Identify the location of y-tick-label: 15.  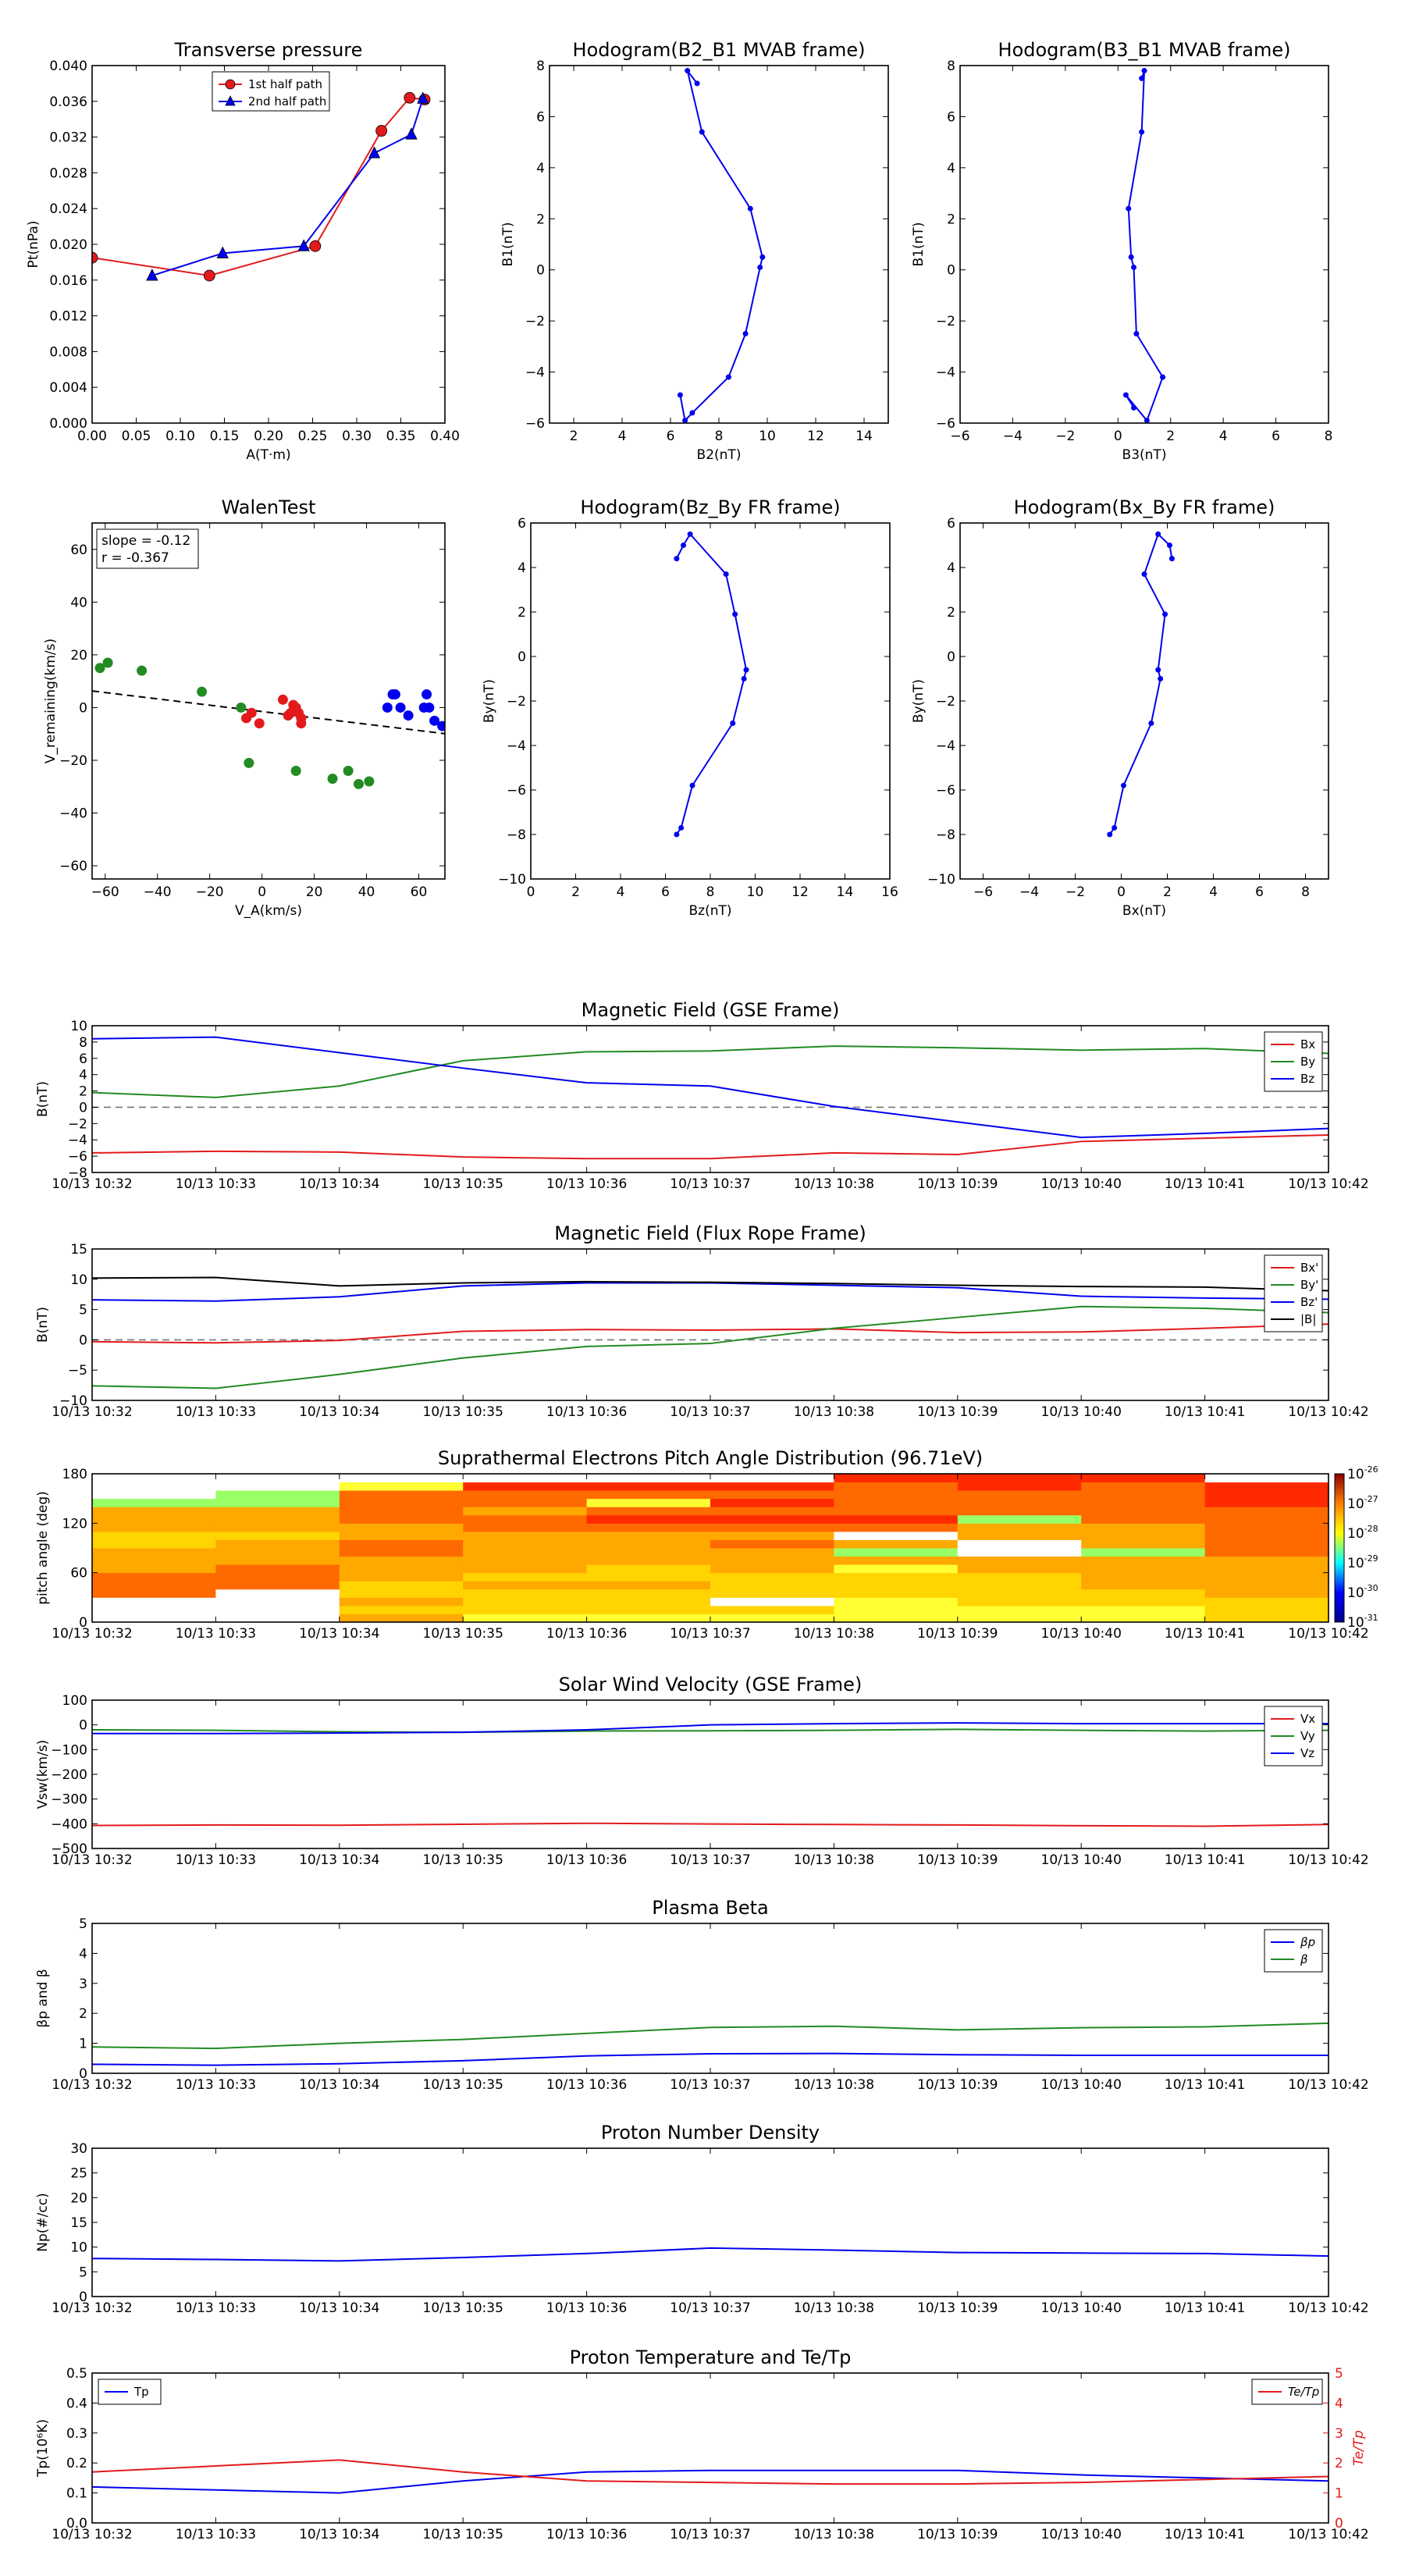
(78, 2223).